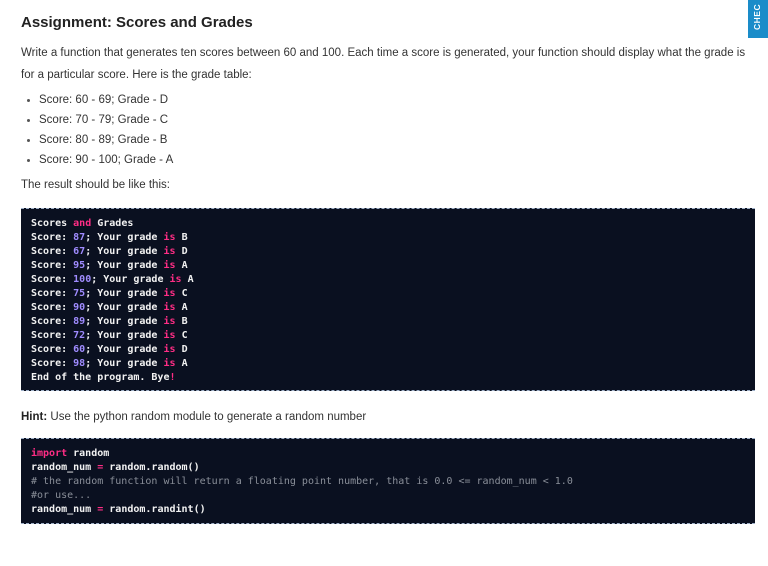  What do you see at coordinates (79, 293) in the screenshot?
I see `output-row-score: 75` at bounding box center [79, 293].